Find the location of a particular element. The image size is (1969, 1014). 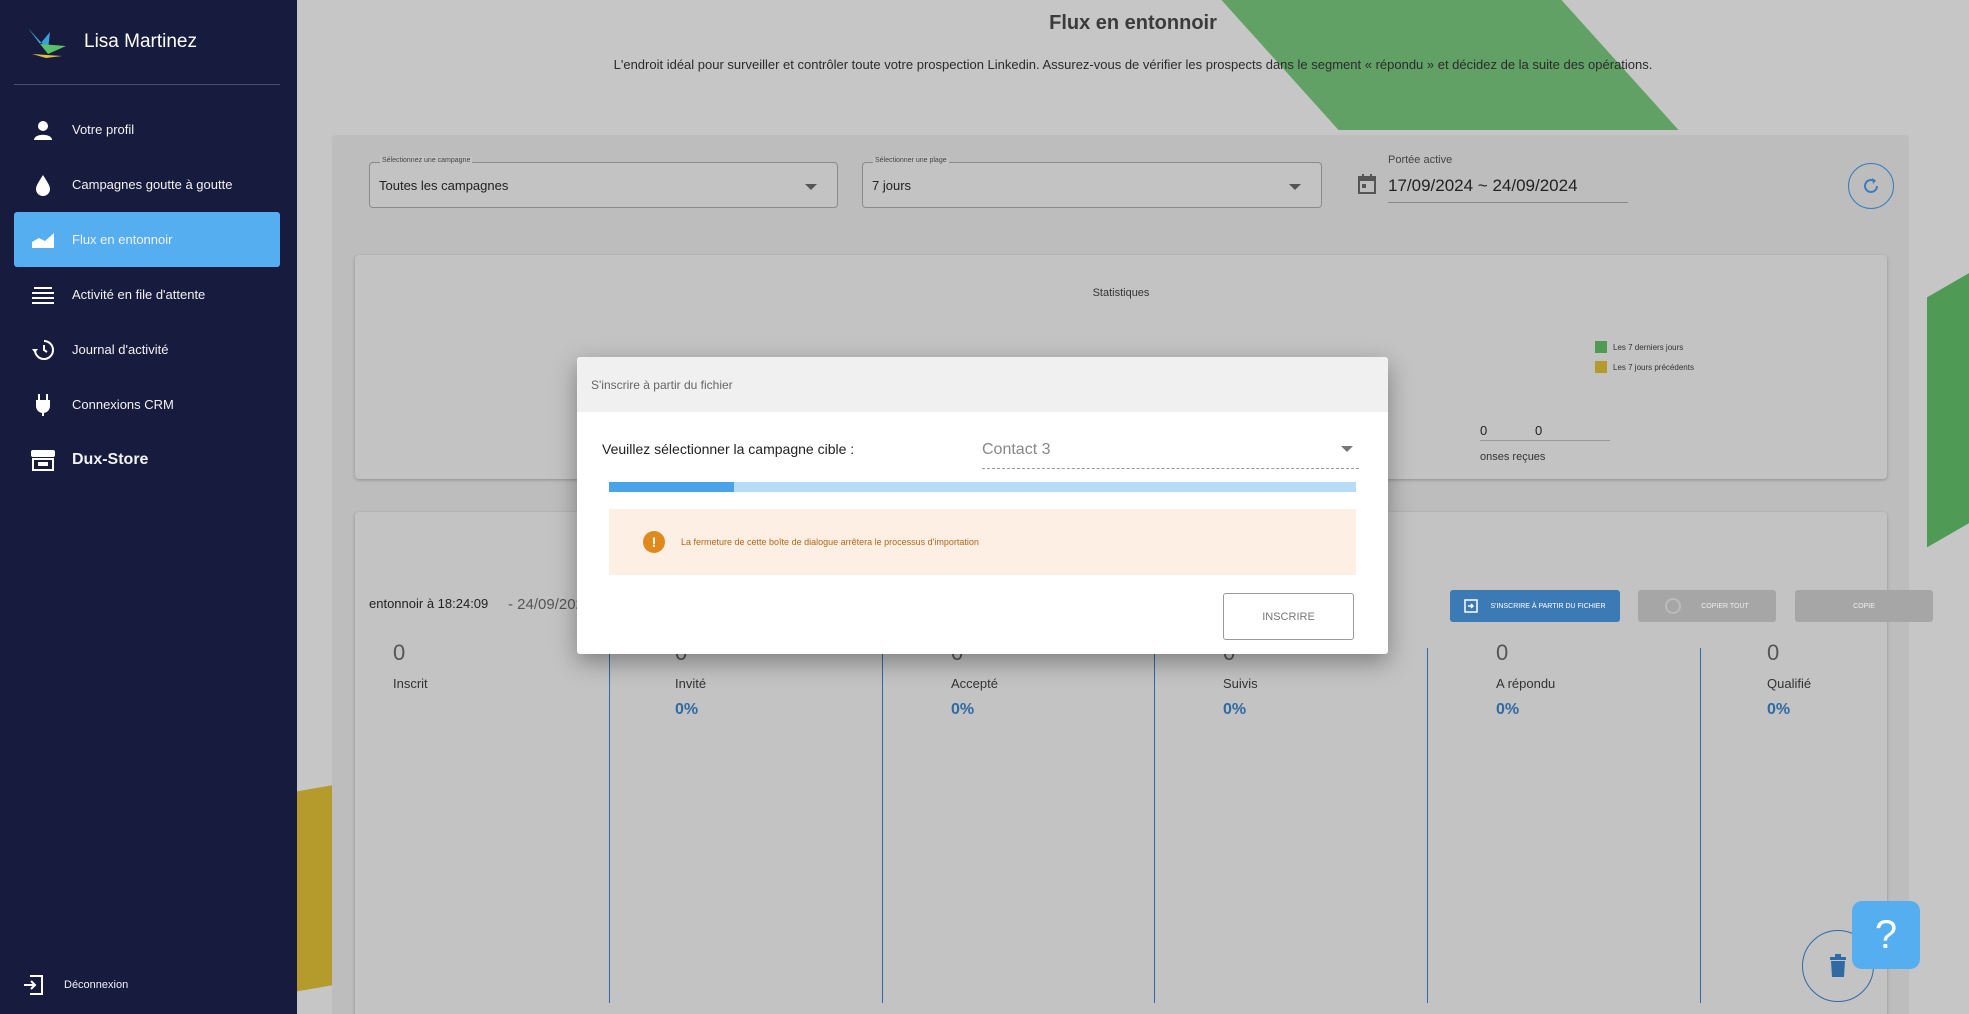

logout-button: Déconnexion is located at coordinates (75, 985).